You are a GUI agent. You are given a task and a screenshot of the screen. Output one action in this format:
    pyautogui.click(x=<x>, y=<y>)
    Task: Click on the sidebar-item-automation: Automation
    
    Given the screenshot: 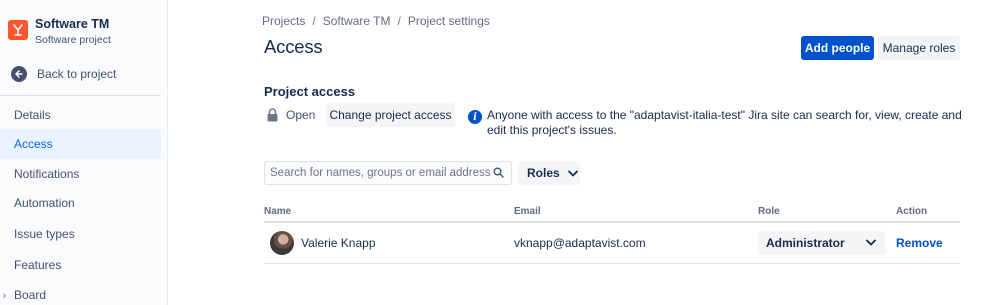 What is the action you would take?
    pyautogui.click(x=80, y=203)
    